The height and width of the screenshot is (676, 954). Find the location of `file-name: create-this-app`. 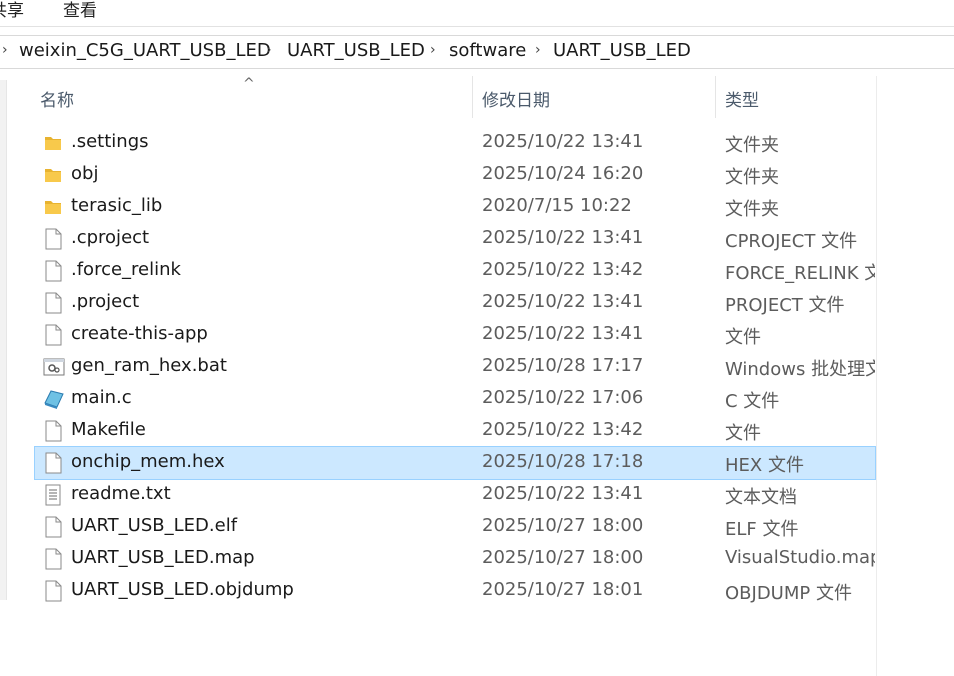

file-name: create-this-app is located at coordinates (139, 333).